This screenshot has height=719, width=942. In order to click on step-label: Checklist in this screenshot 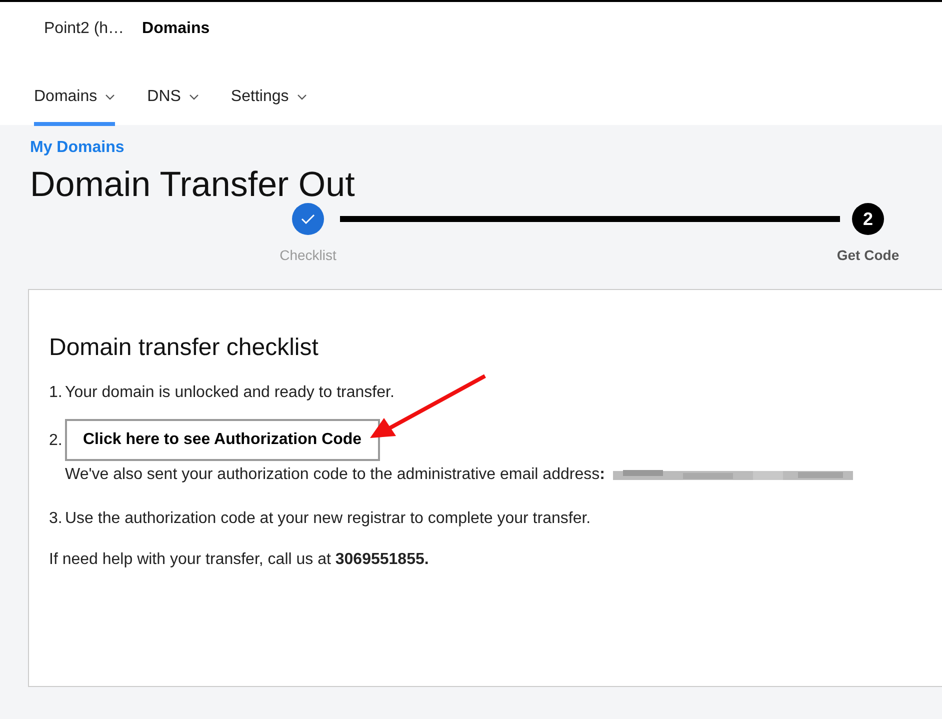, I will do `click(308, 255)`.